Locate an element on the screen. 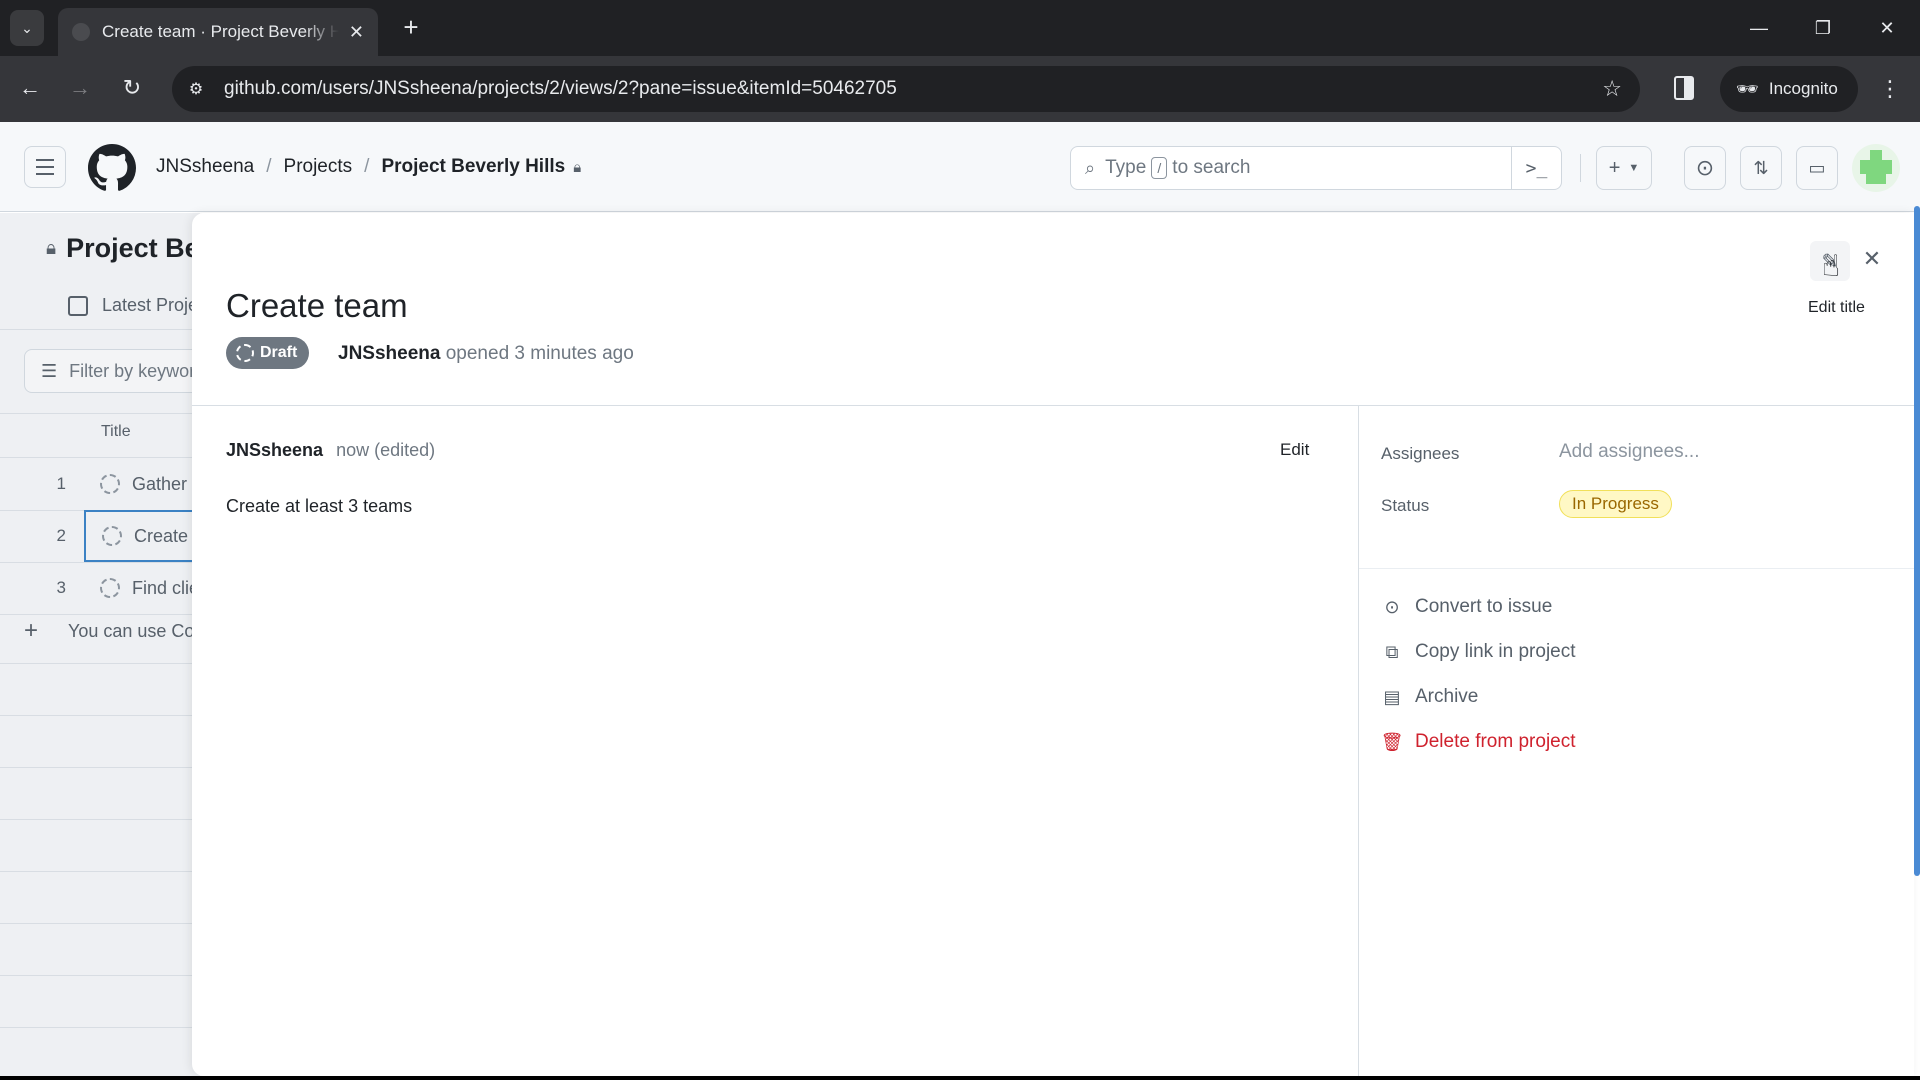  restore-icon: ❐ is located at coordinates (1823, 27).